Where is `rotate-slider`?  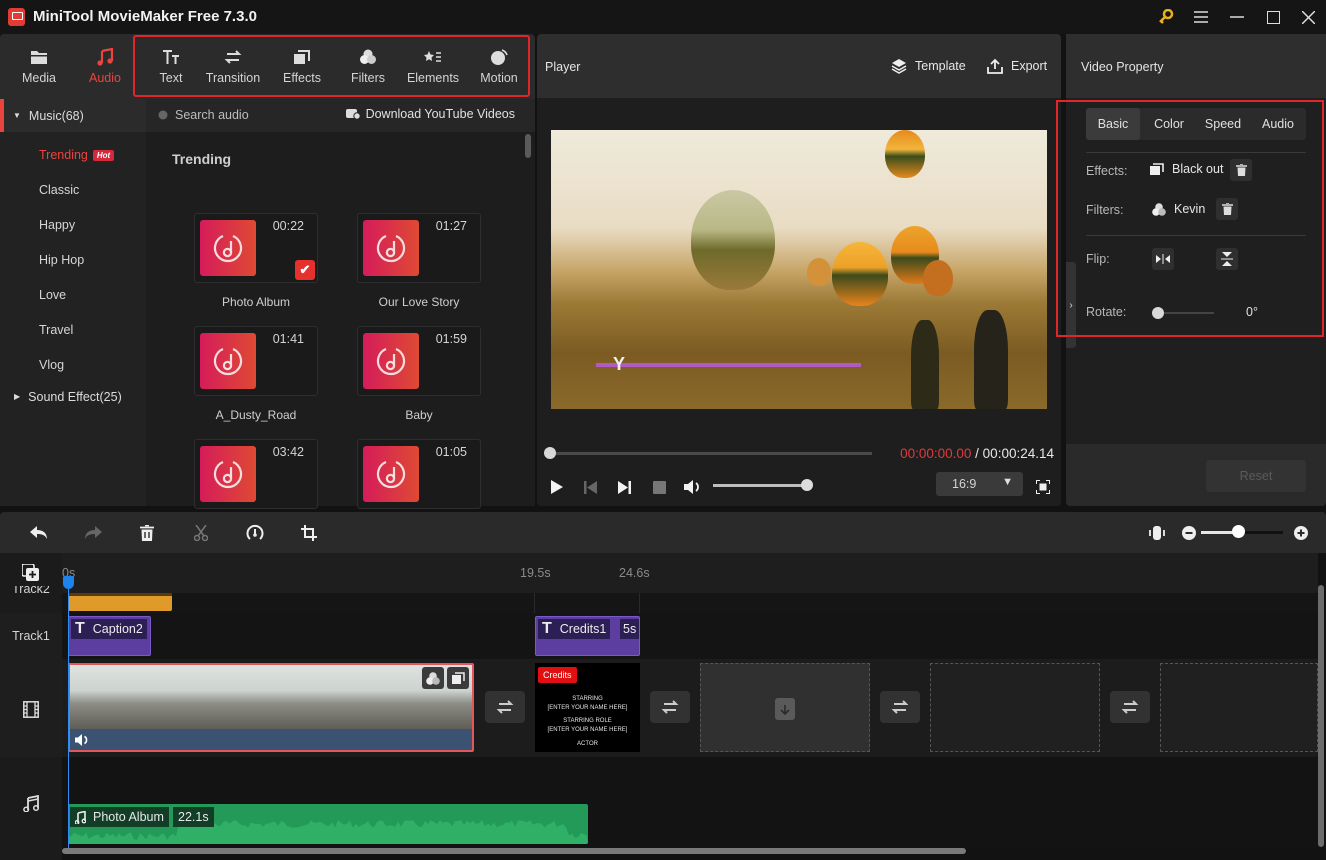
rotate-slider is located at coordinates (1186, 313).